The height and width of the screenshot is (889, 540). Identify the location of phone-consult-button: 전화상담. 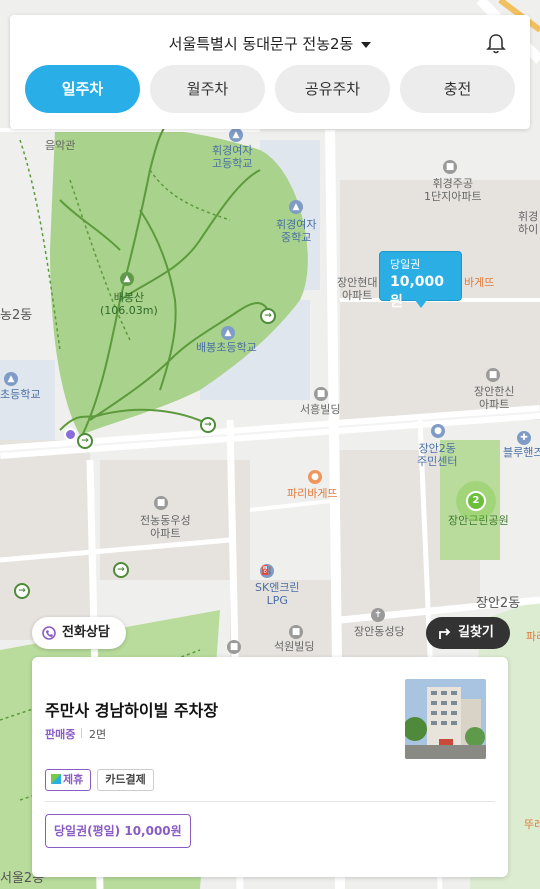
(79, 633).